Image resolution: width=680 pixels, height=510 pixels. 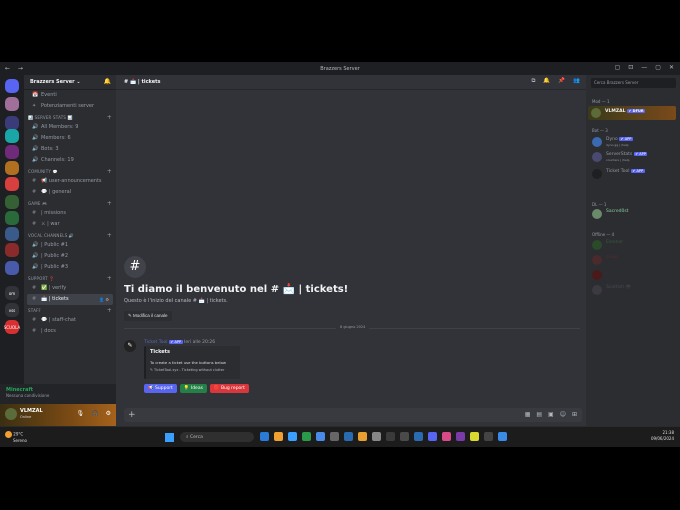 What do you see at coordinates (160, 388) in the screenshot?
I see `ticket-button: 📢 Support` at bounding box center [160, 388].